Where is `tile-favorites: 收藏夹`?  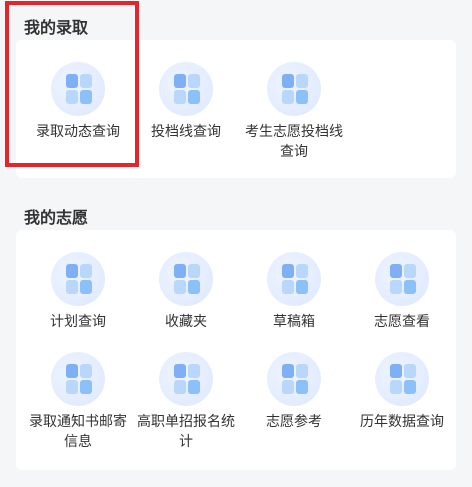
tile-favorites: 收藏夹 is located at coordinates (186, 292).